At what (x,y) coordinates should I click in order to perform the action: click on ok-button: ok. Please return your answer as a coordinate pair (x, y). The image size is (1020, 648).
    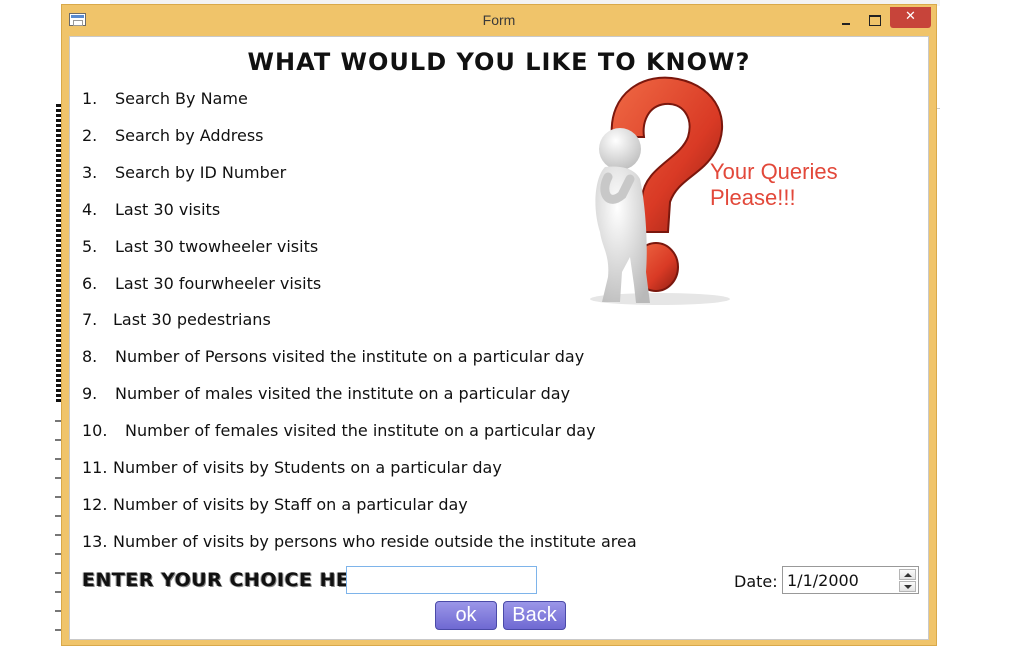
    Looking at the image, I should click on (466, 615).